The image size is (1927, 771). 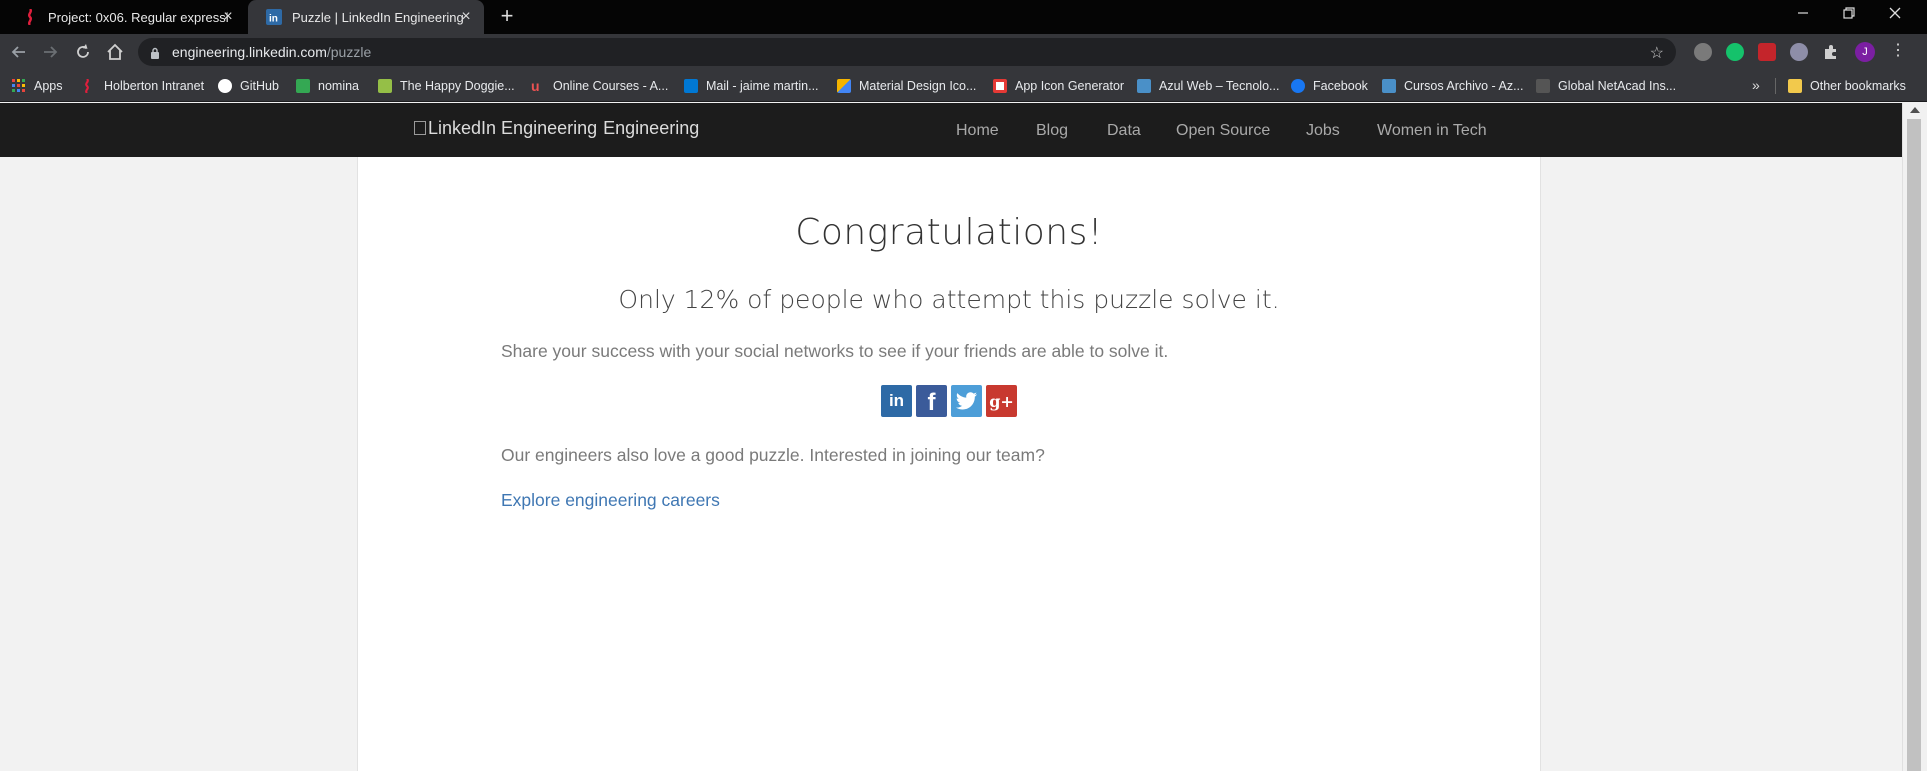 What do you see at coordinates (1223, 131) in the screenshot?
I see `nav-open-source: Open Source` at bounding box center [1223, 131].